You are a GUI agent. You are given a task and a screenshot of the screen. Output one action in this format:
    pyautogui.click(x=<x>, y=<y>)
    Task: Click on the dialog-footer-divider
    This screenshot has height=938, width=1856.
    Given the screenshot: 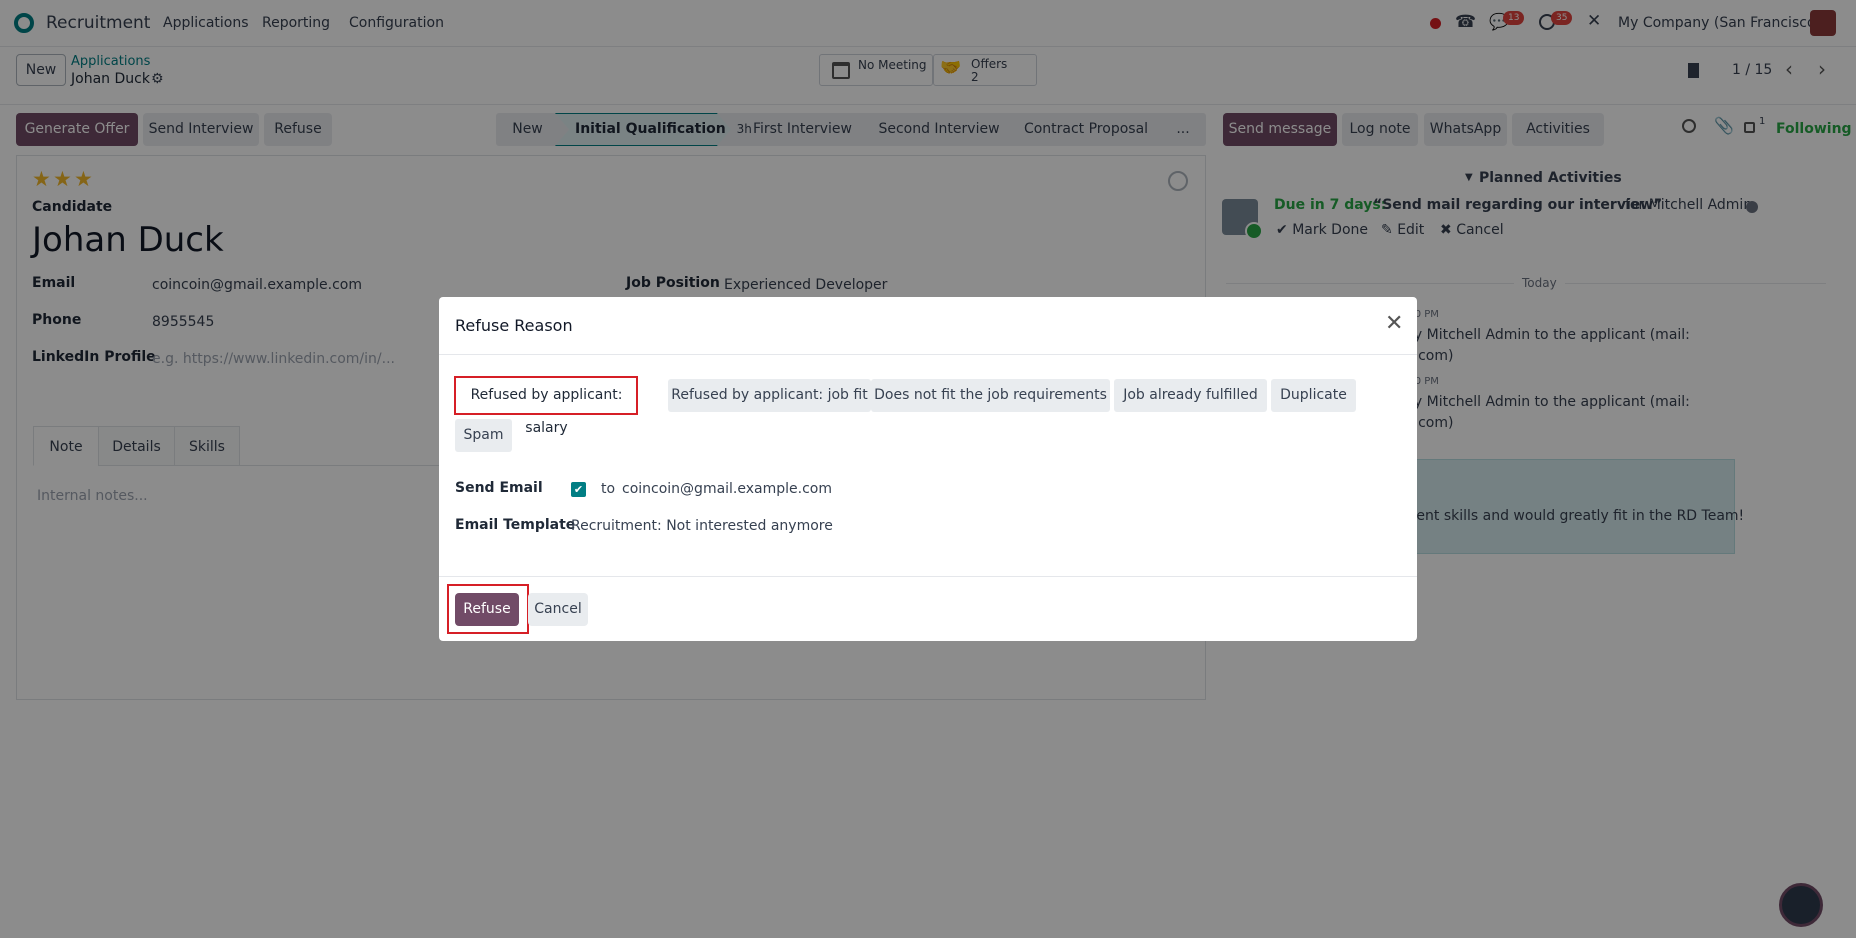 What is the action you would take?
    pyautogui.click(x=928, y=576)
    